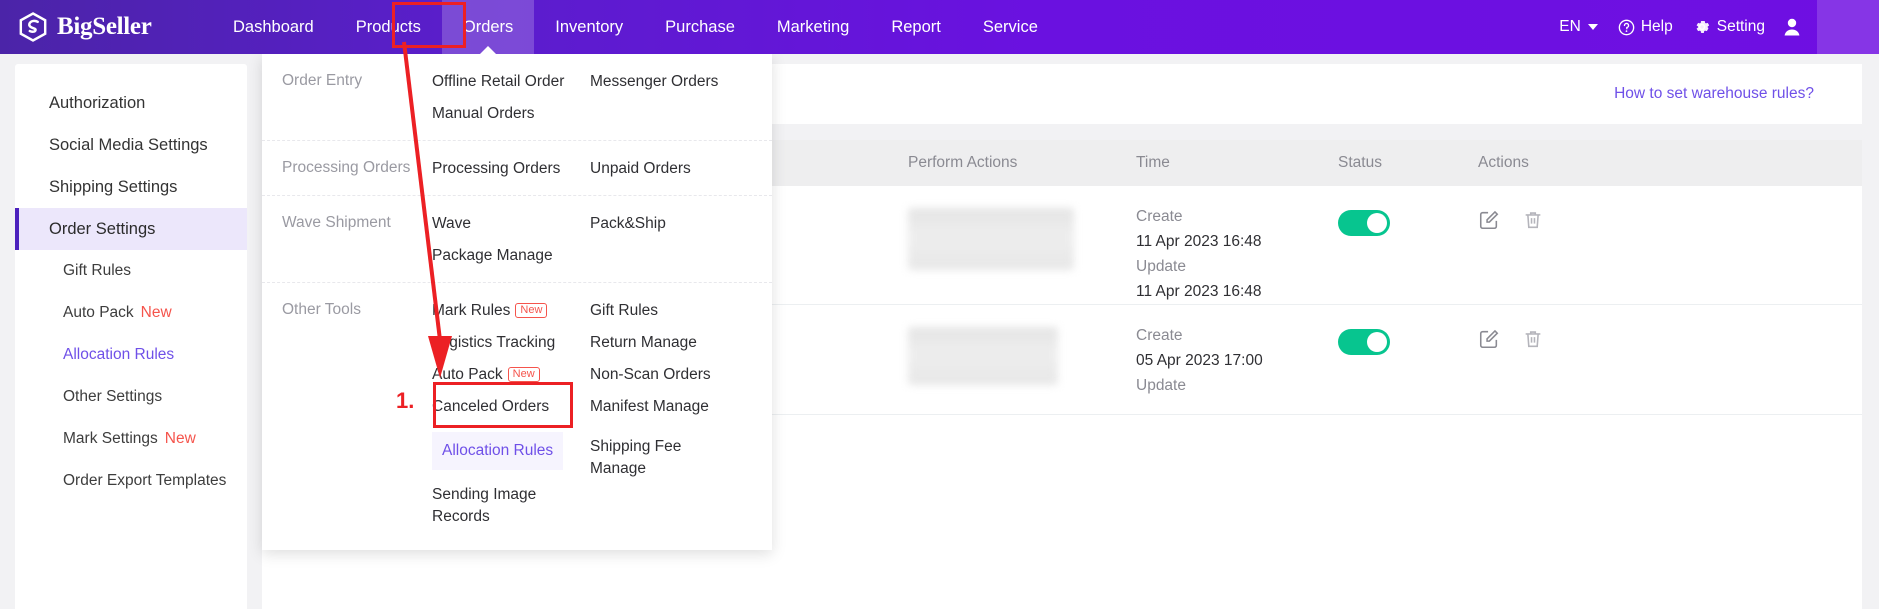 Image resolution: width=1879 pixels, height=609 pixels. I want to click on setting-button: Setting, so click(1729, 27).